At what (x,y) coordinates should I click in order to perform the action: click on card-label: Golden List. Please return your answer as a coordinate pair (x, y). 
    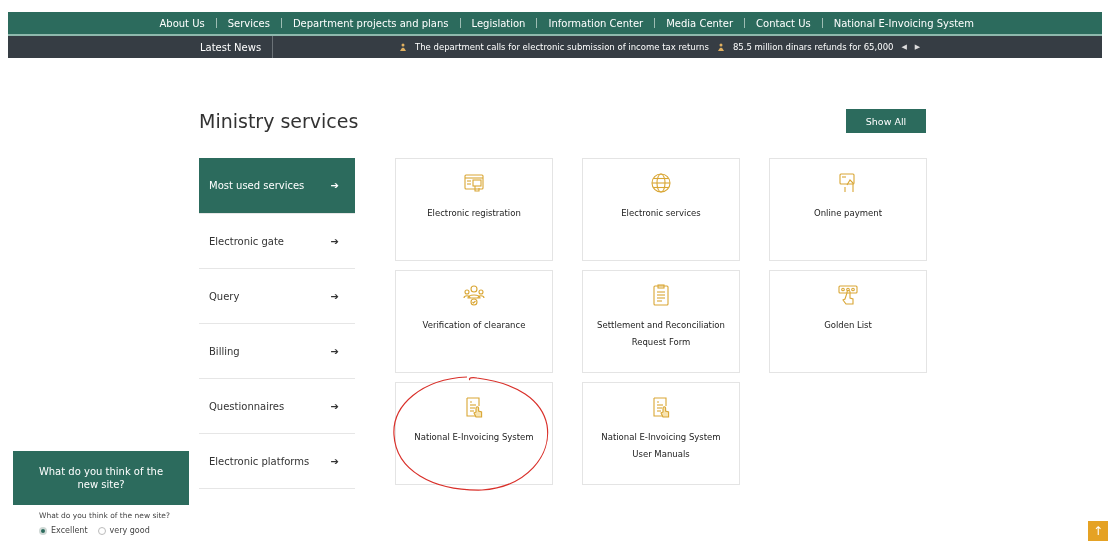
    Looking at the image, I should click on (848, 325).